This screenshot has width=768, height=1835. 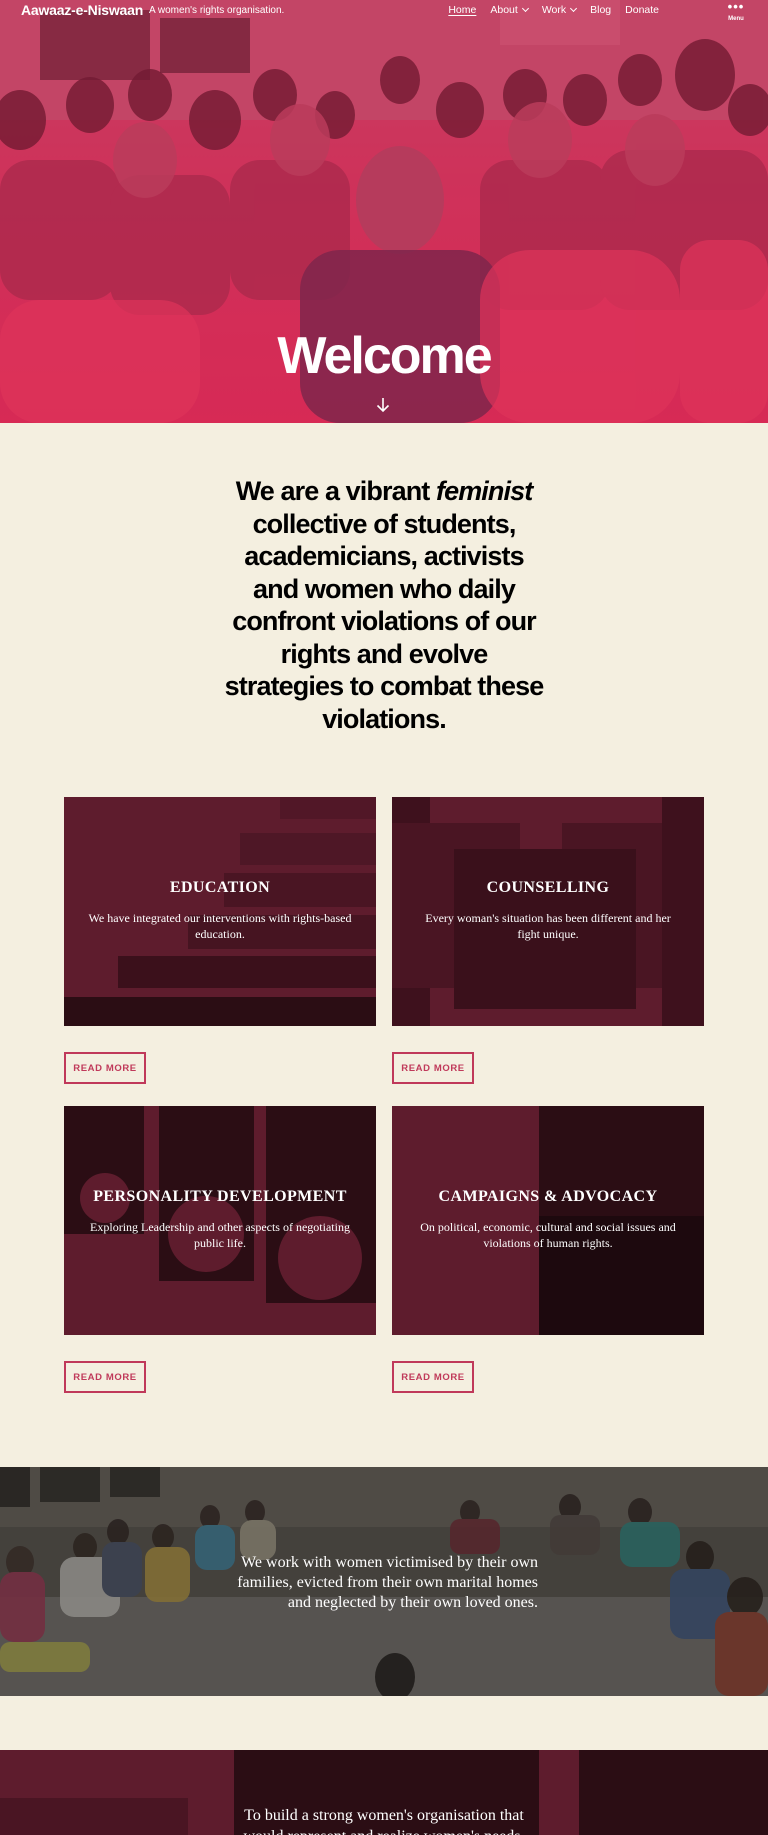 What do you see at coordinates (82, 10) in the screenshot?
I see `site-title-link: Aawaaz-e-Niswaan` at bounding box center [82, 10].